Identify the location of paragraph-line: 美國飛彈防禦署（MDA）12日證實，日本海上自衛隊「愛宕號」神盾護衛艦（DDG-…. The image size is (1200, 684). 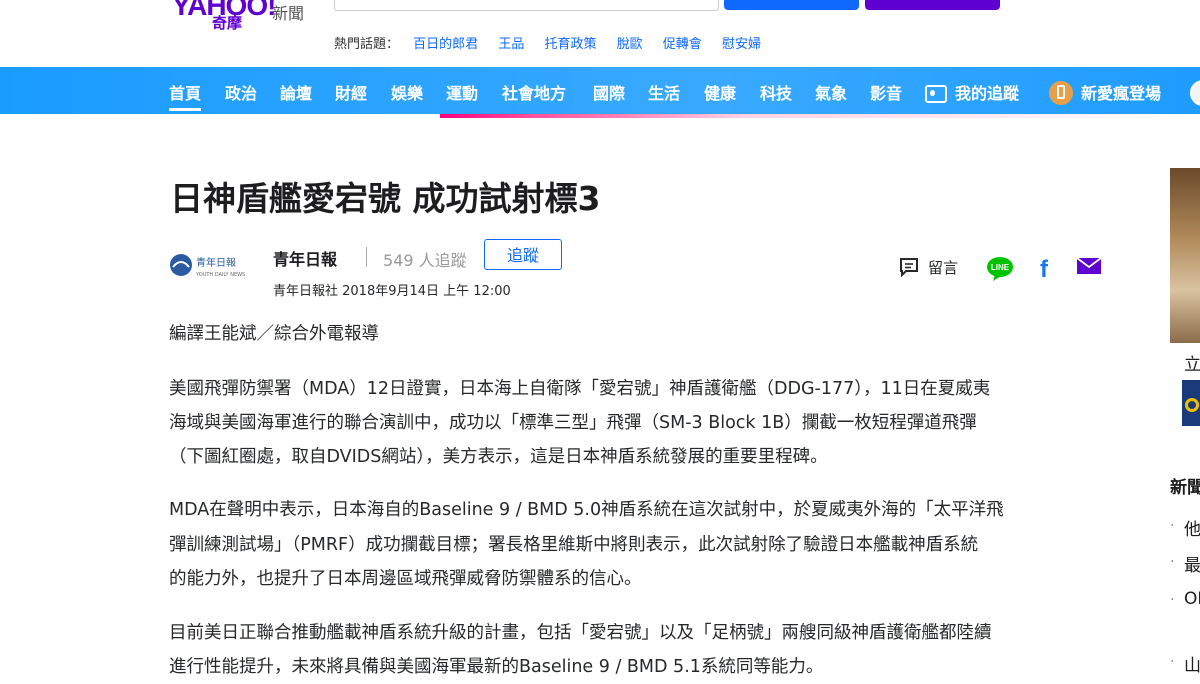
(580, 389).